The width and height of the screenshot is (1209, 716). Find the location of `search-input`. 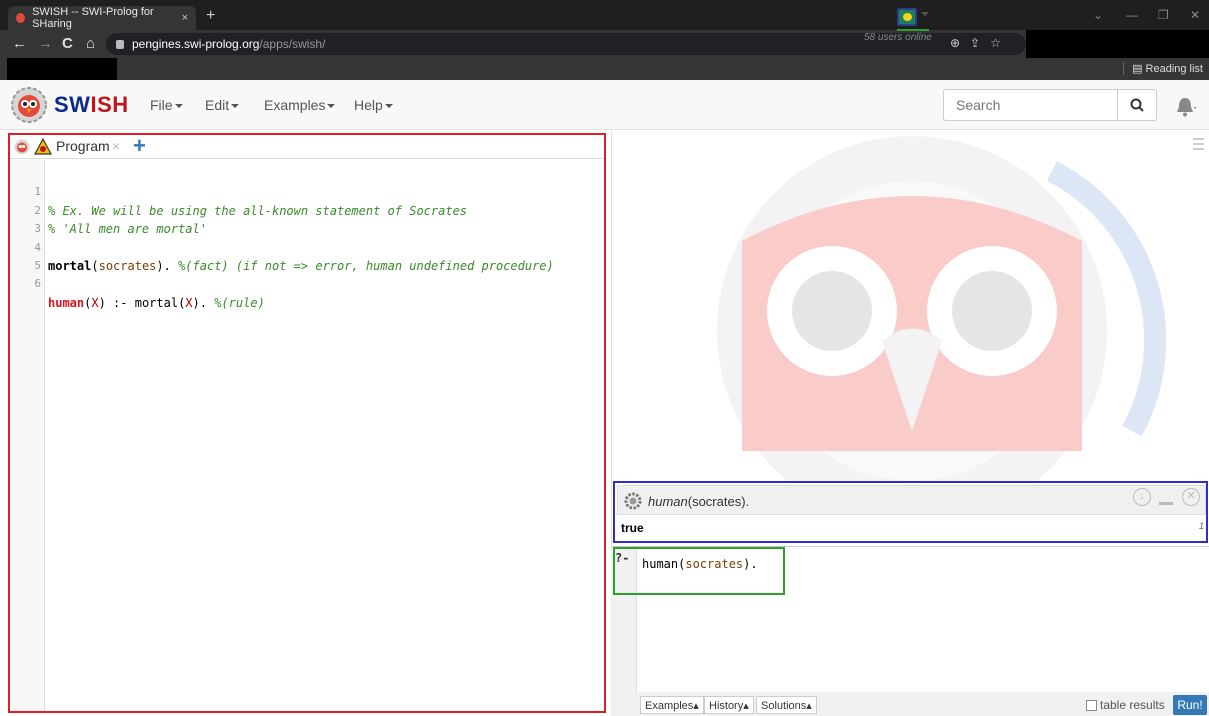

search-input is located at coordinates (1030, 105).